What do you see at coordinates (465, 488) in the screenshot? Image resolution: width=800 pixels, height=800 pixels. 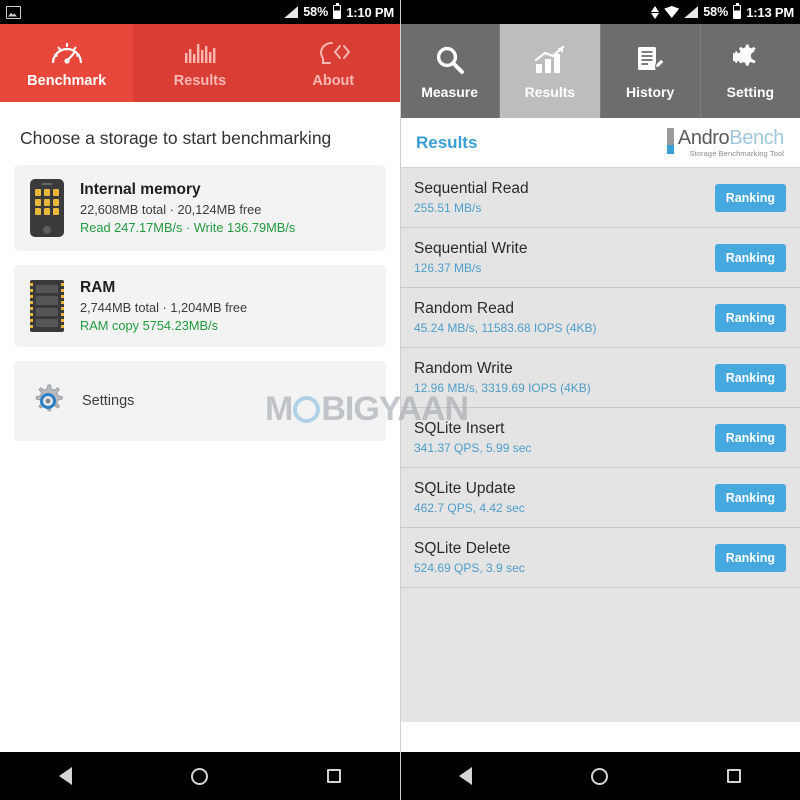 I see `benchmark-name: SQLite Update` at bounding box center [465, 488].